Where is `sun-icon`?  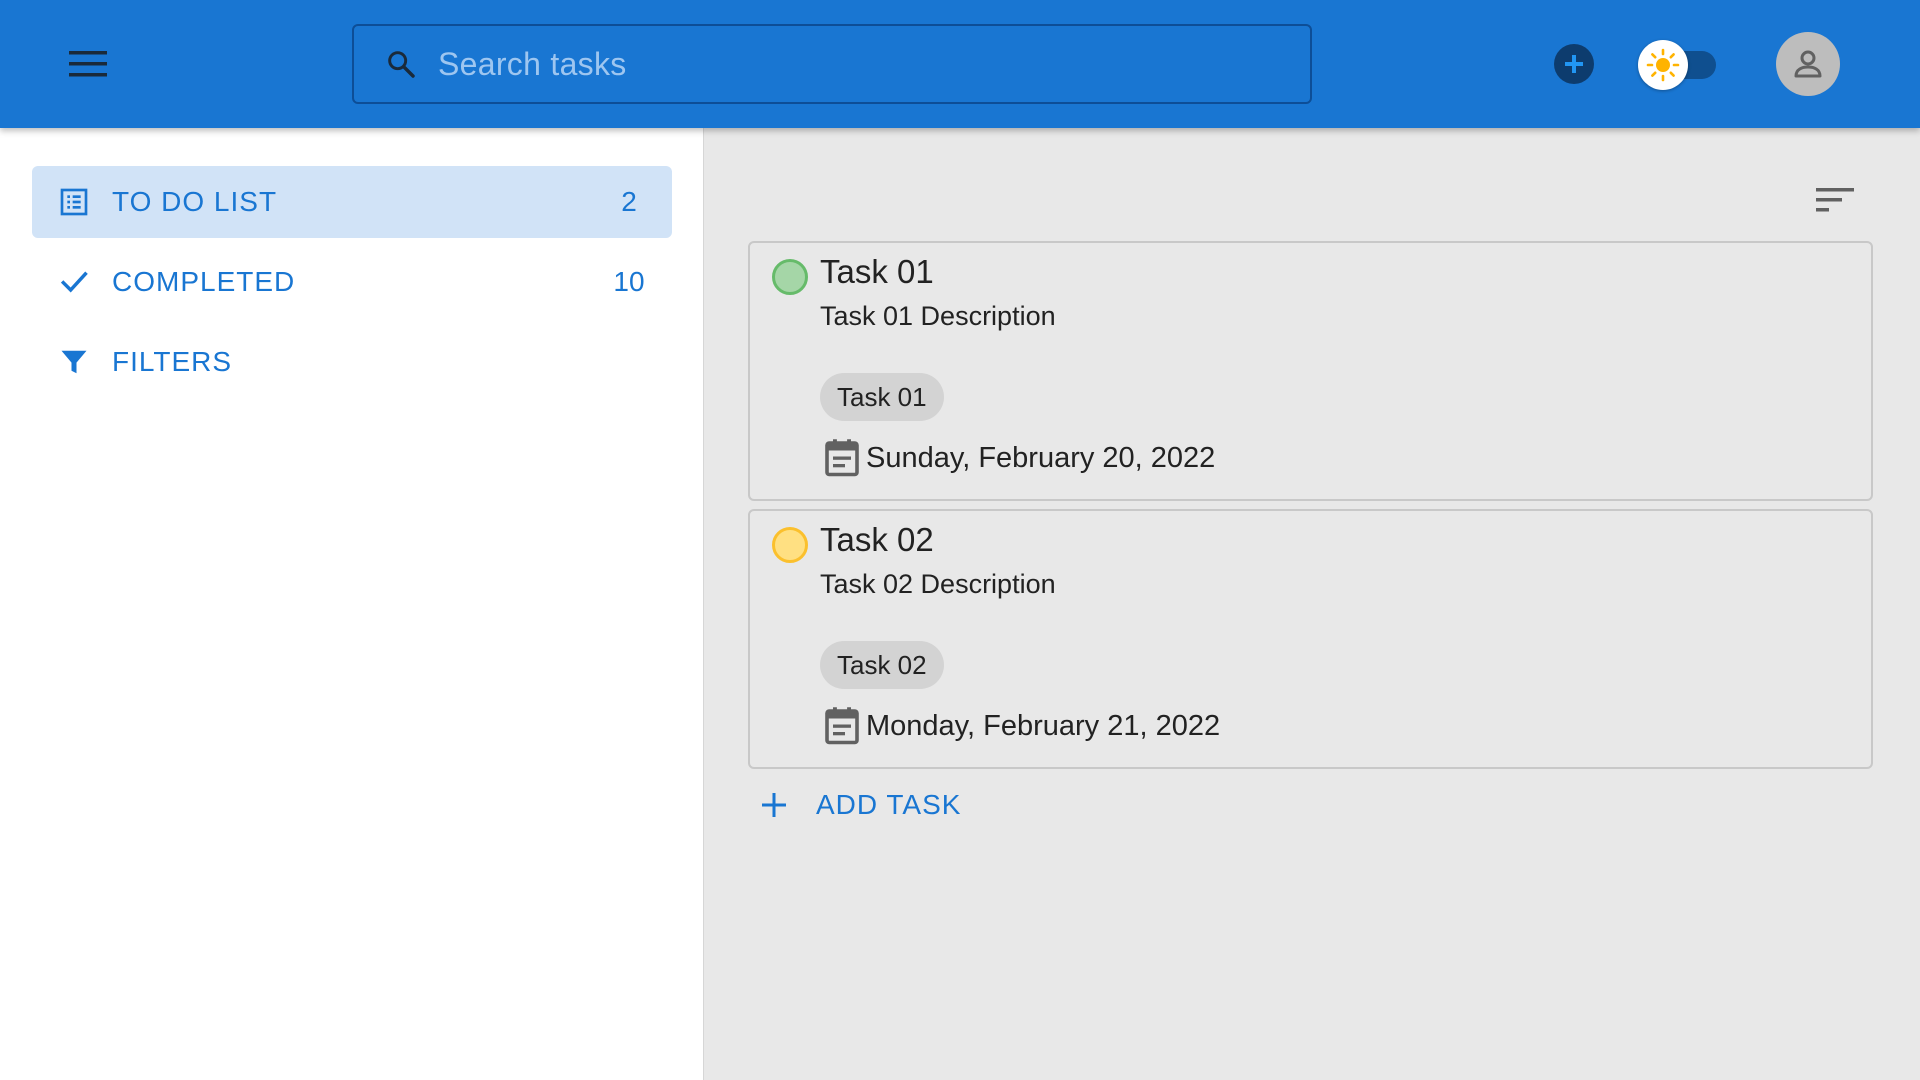 sun-icon is located at coordinates (1663, 65).